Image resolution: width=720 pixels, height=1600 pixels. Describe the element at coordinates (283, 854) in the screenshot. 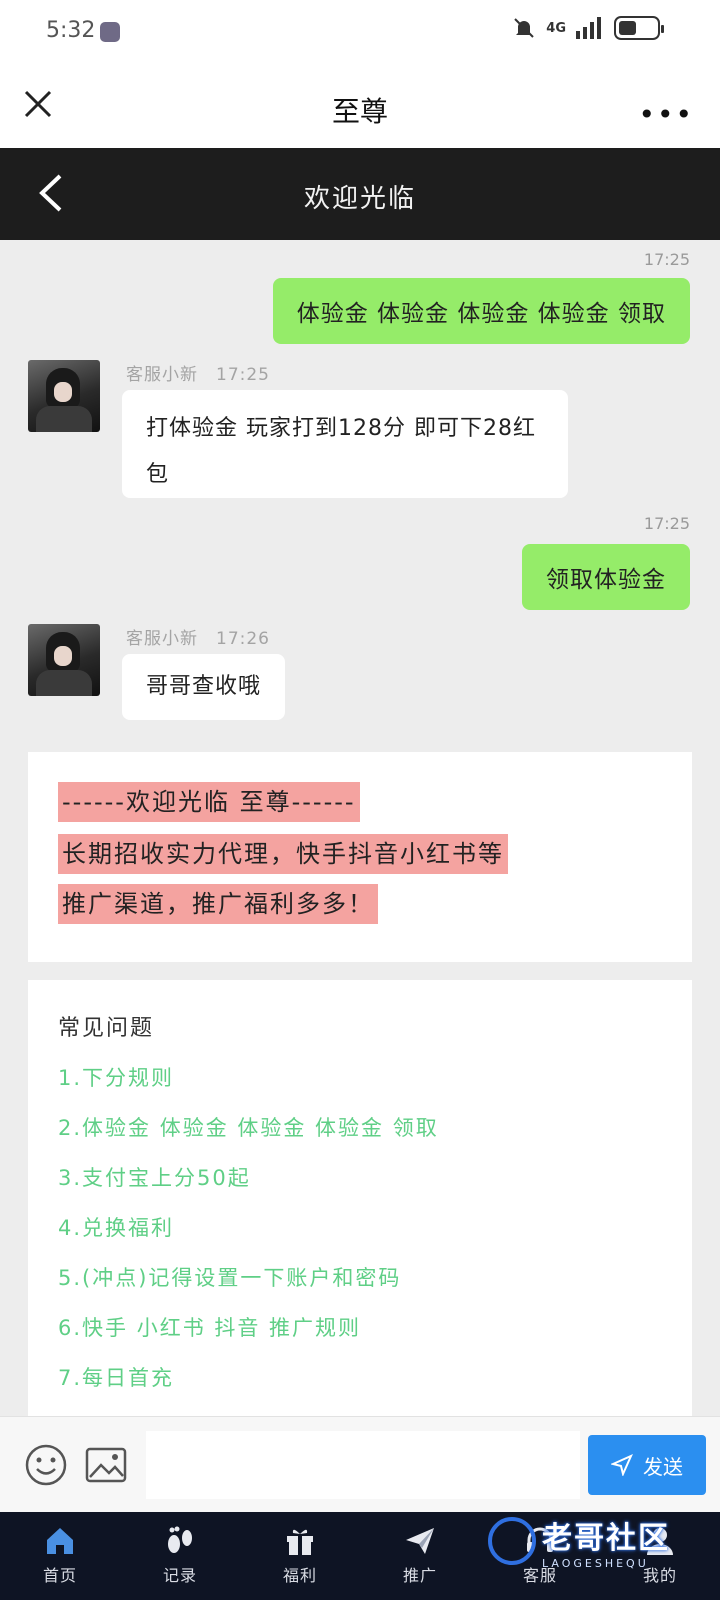

I see `notice-line: 长期招收实力代理，快手抖音小红书等` at that location.